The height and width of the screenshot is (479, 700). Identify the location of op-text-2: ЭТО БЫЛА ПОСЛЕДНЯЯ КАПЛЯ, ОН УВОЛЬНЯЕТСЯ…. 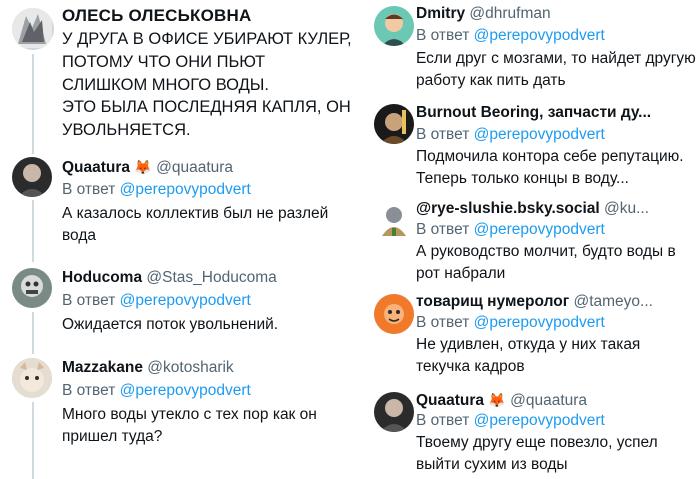
(206, 118).